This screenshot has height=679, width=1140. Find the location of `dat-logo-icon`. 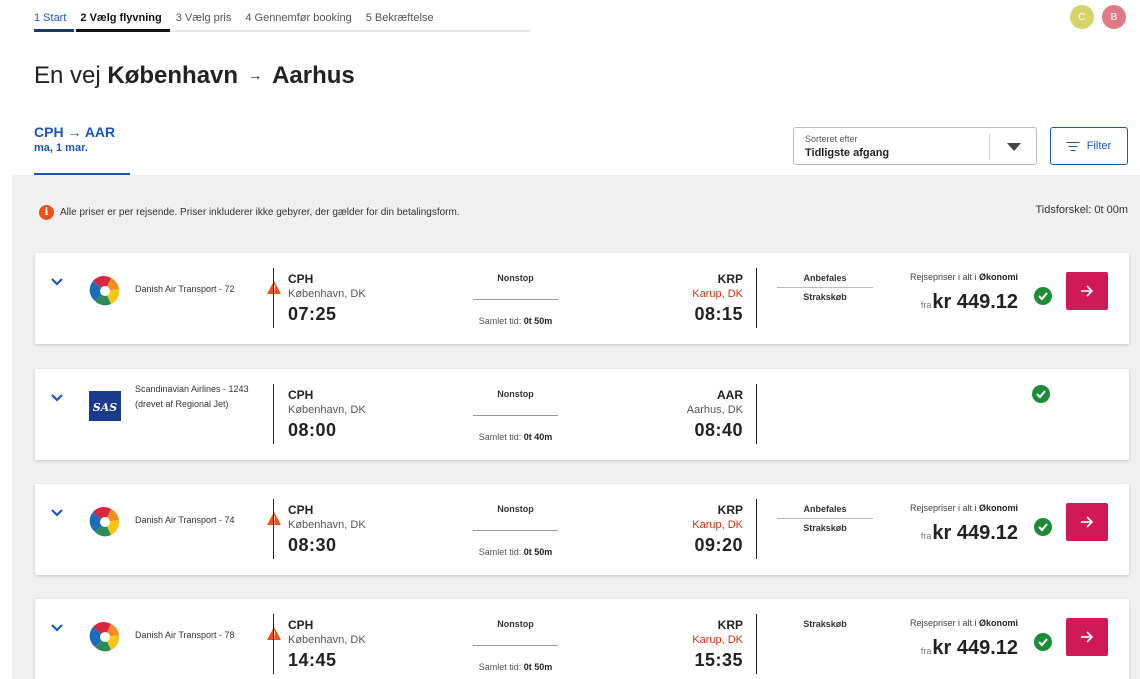

dat-logo-icon is located at coordinates (105, 522).